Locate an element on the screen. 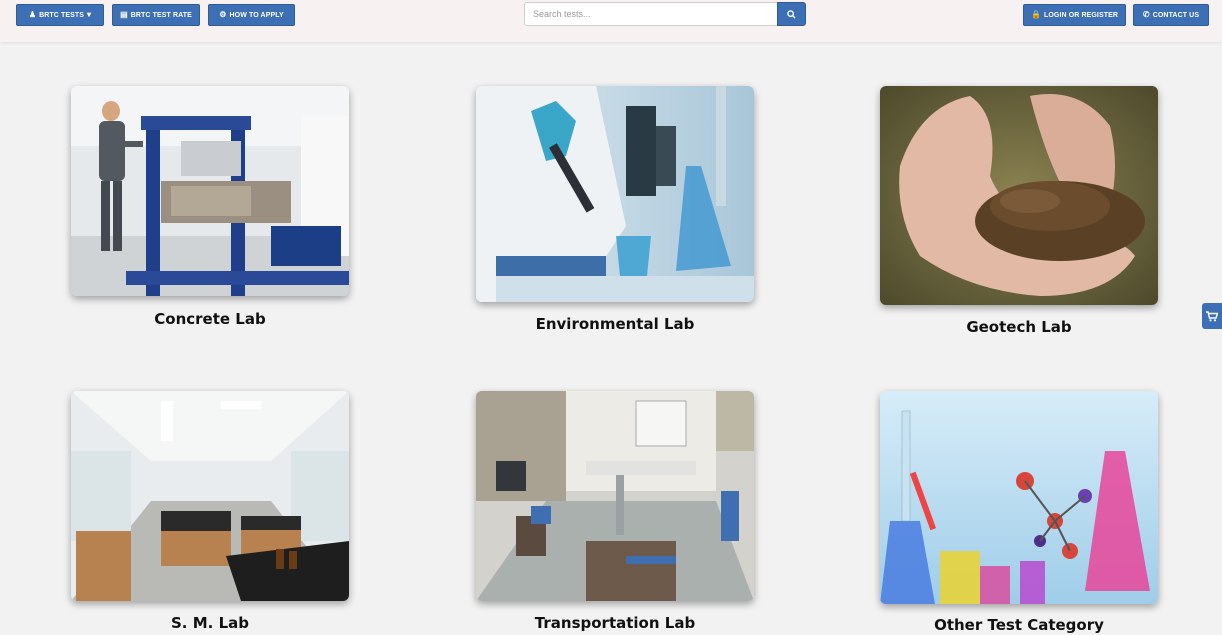 The height and width of the screenshot is (635, 1222). other-test-category-image is located at coordinates (1019, 497).